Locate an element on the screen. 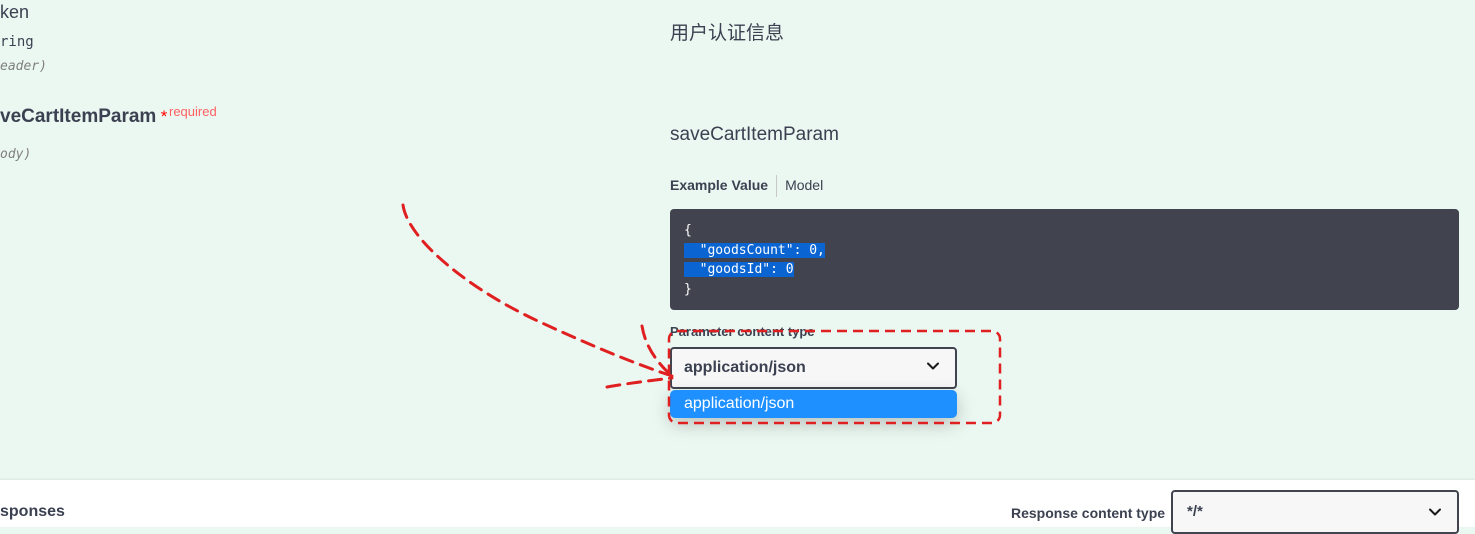 This screenshot has height=534, width=1475. example-model-tabs: Example Value Model is located at coordinates (750, 186).